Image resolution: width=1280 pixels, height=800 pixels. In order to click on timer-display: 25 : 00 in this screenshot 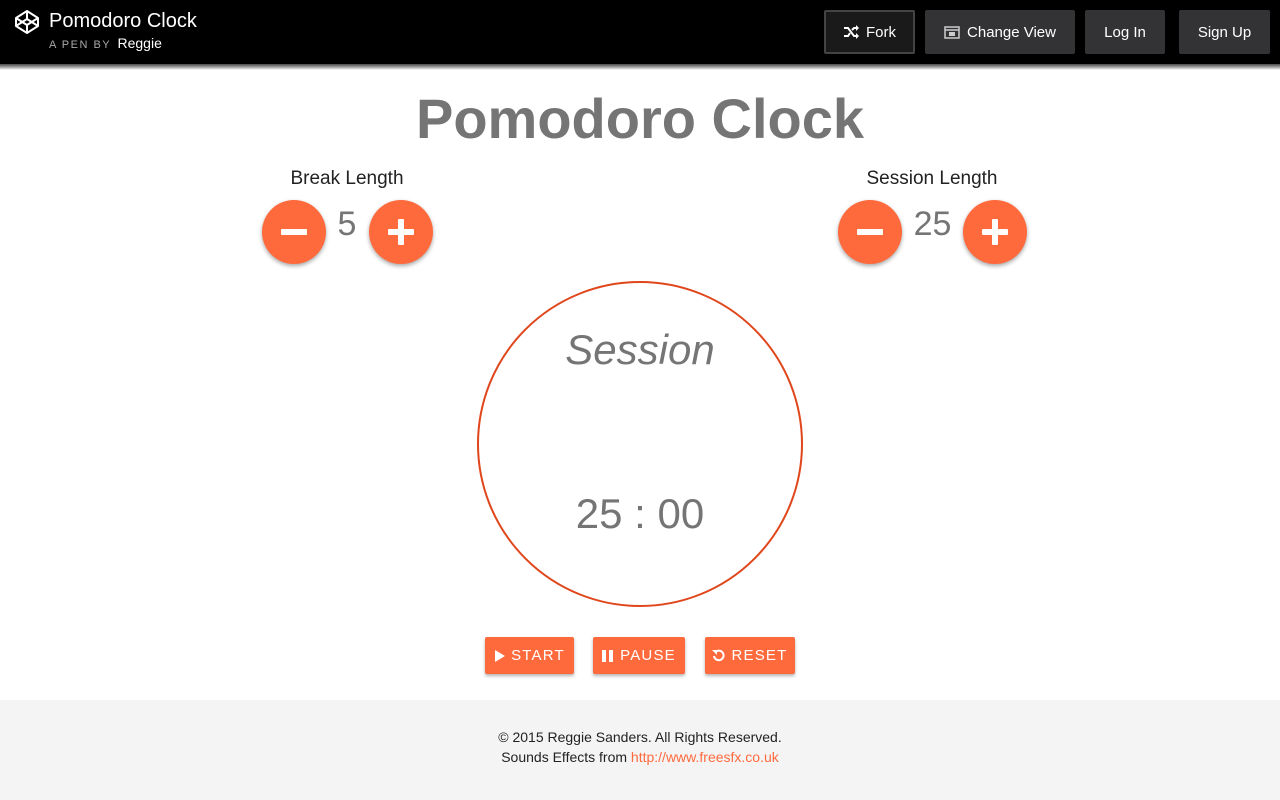, I will do `click(640, 513)`.